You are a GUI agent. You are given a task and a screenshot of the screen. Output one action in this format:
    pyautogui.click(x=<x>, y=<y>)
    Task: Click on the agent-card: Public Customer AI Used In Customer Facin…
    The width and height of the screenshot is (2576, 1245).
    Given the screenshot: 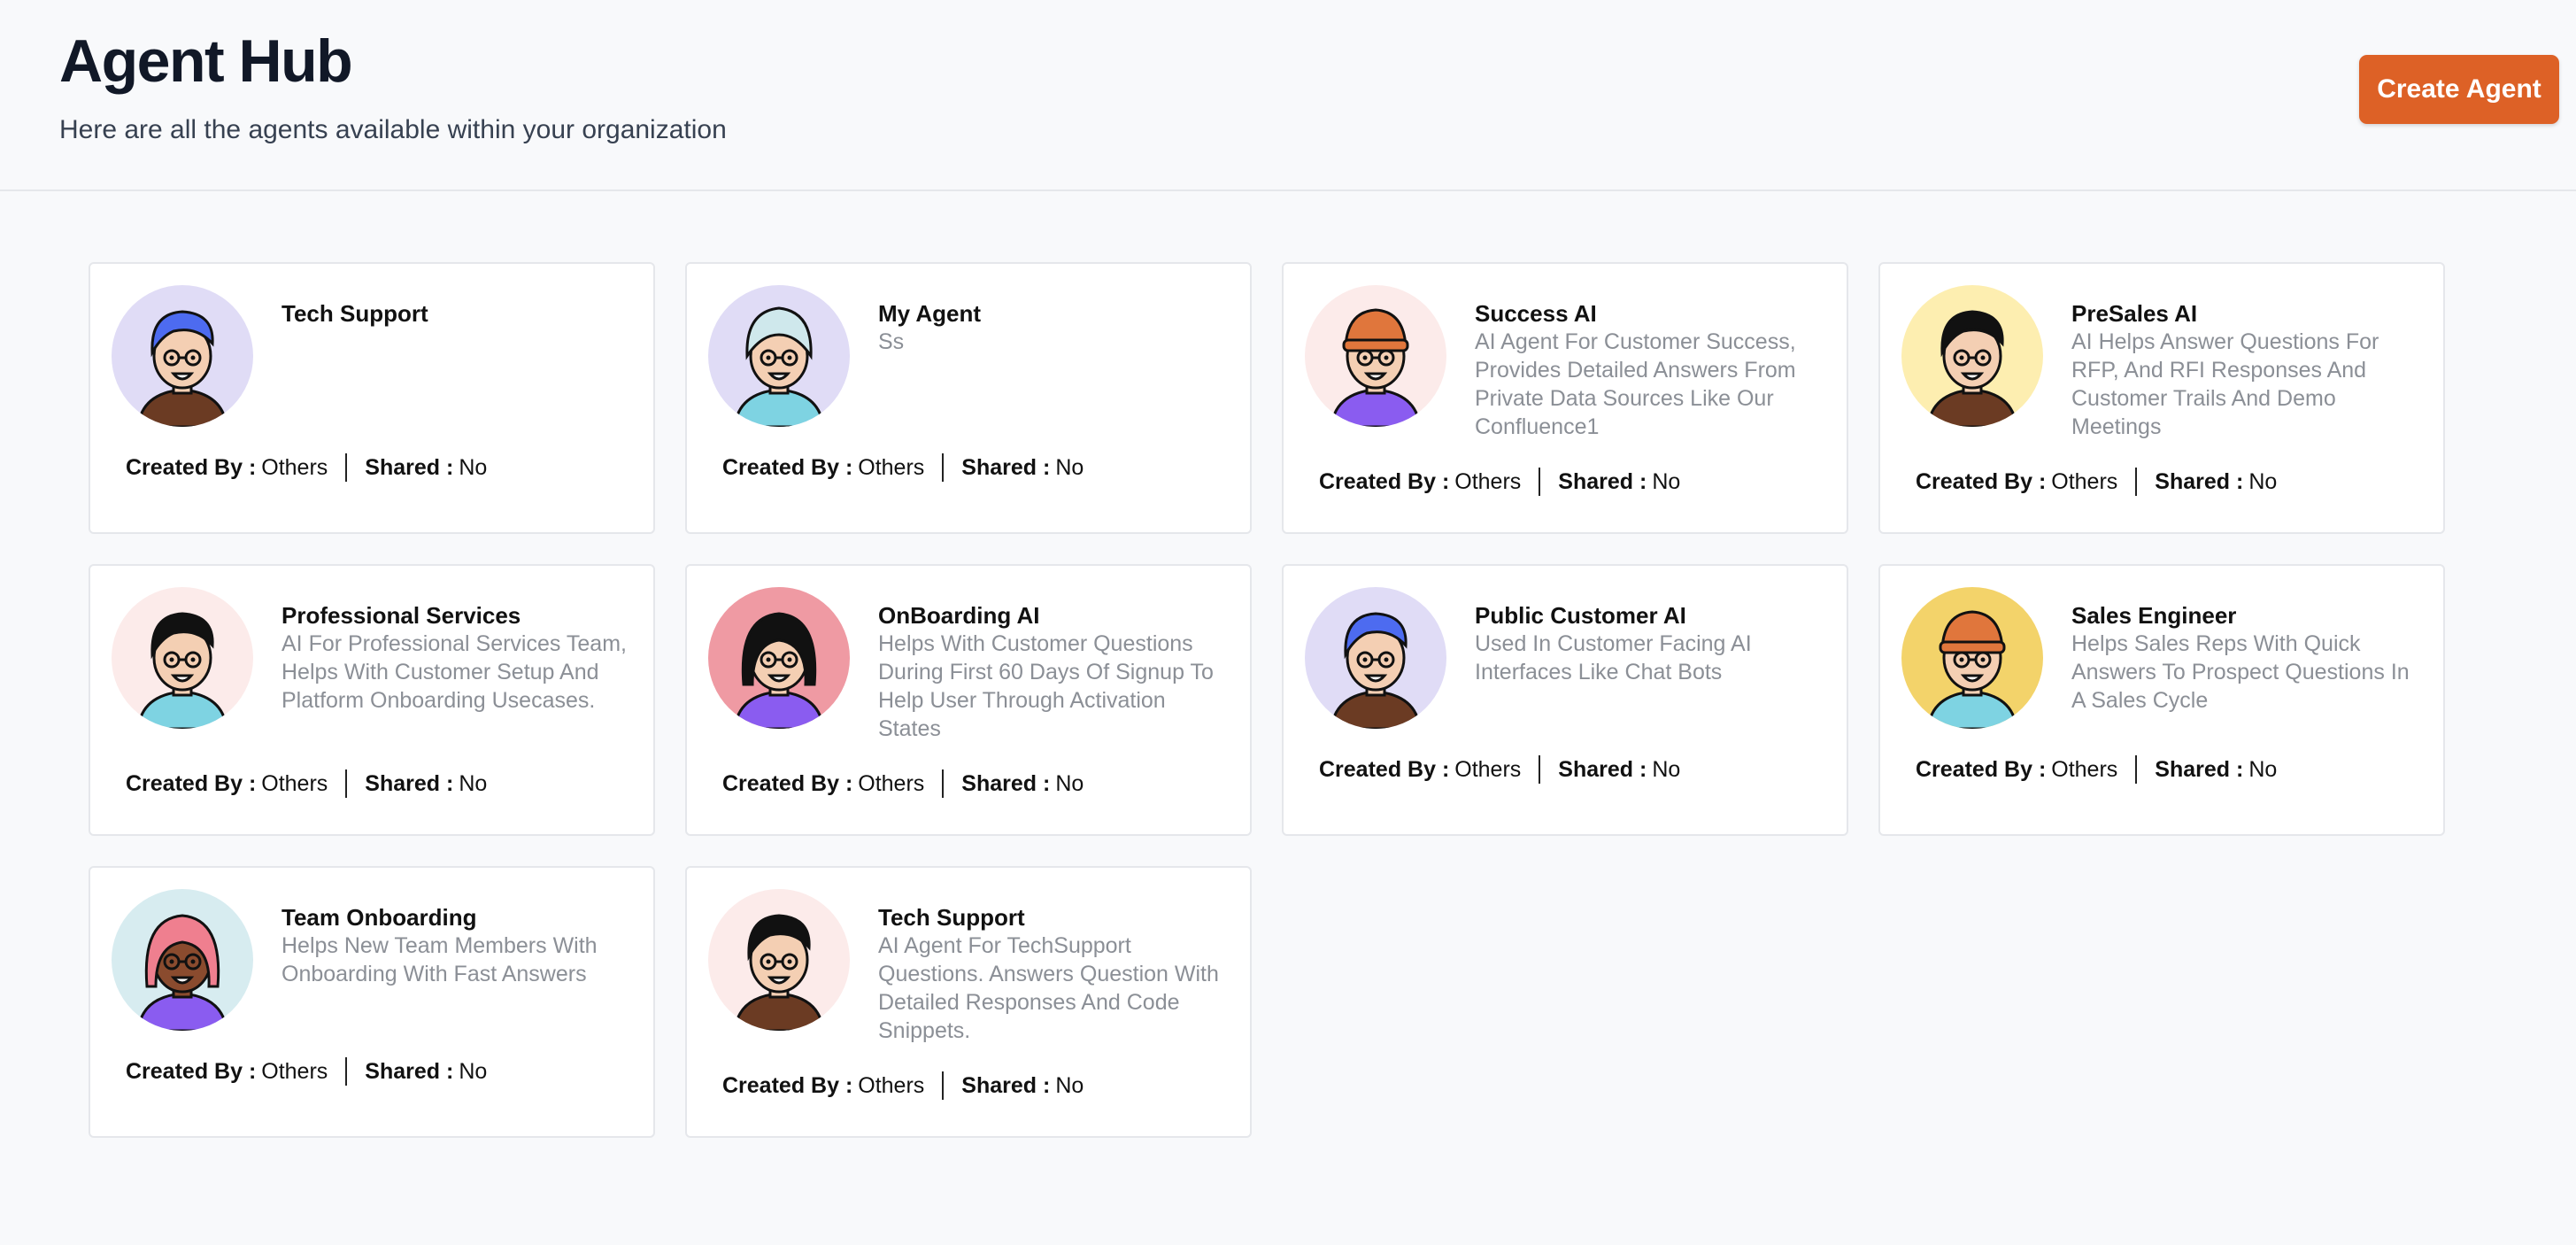 What is the action you would take?
    pyautogui.click(x=1565, y=700)
    